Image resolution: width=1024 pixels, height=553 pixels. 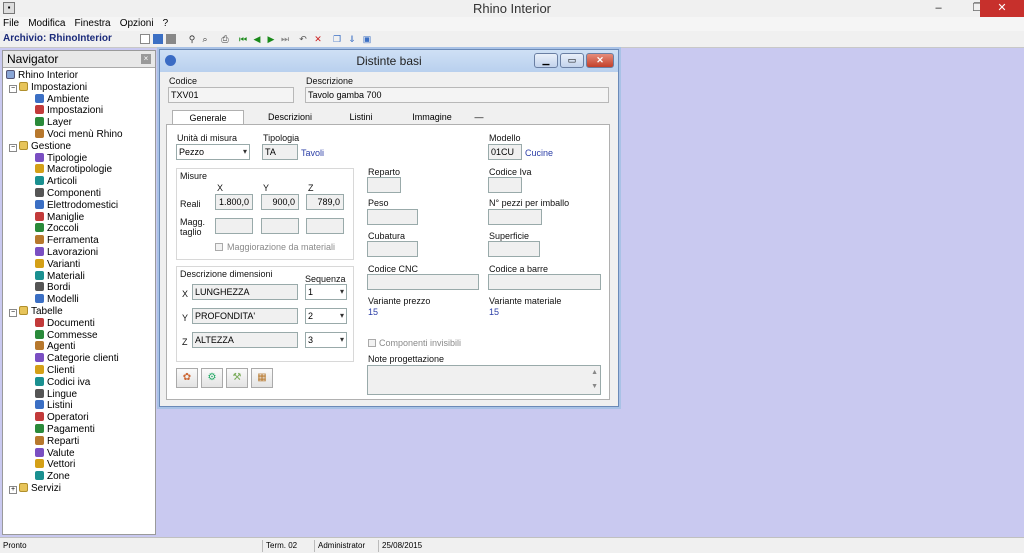 What do you see at coordinates (312, 153) in the screenshot?
I see `tipologia-link: Tavoli` at bounding box center [312, 153].